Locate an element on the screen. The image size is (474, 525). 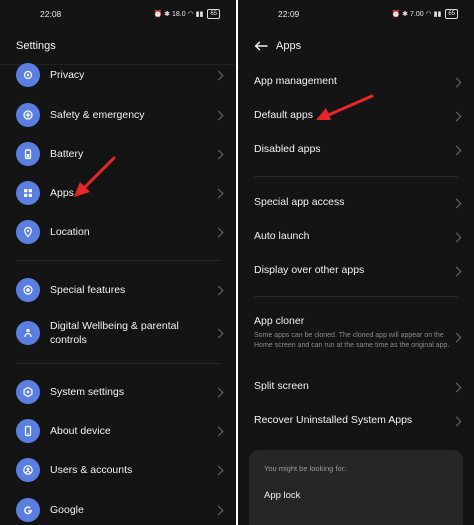
status-bar: 22:09 ⏰ ✱ 7.00 ◠ ▮▮ 65 is located at coordinates (356, 15).